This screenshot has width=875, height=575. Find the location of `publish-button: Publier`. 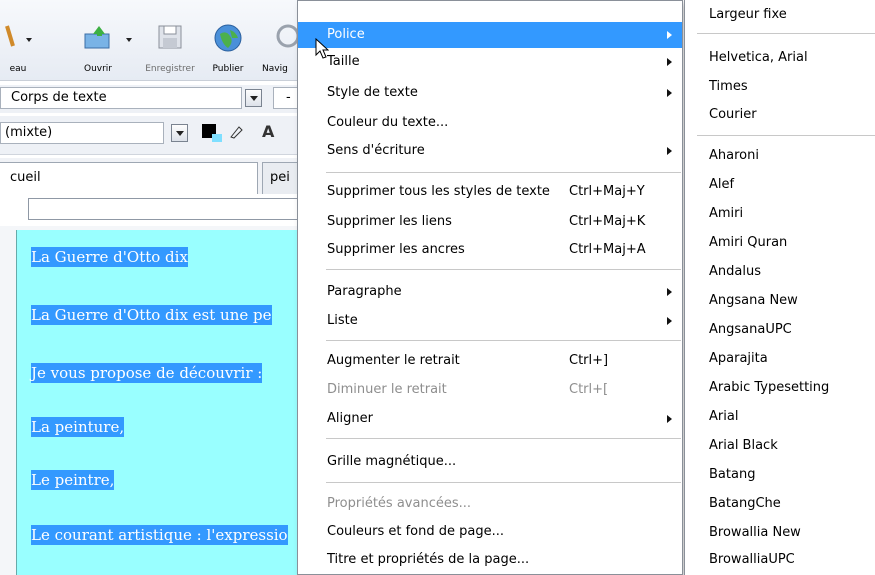

publish-button: Publier is located at coordinates (228, 40).